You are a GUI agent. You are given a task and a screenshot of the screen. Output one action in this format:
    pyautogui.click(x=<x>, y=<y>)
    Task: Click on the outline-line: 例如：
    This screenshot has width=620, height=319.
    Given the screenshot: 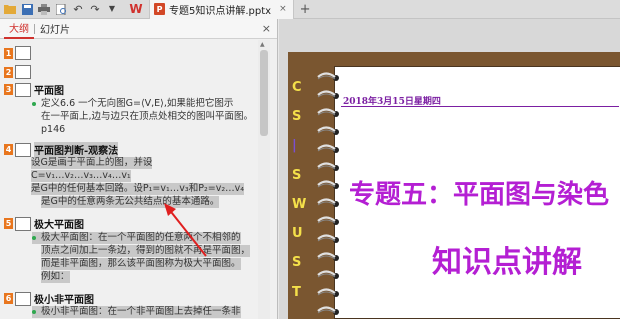 What is the action you would take?
    pyautogui.click(x=55, y=277)
    